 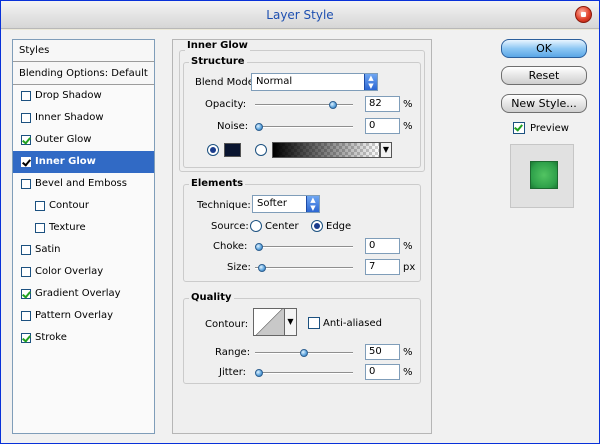 What do you see at coordinates (583, 14) in the screenshot?
I see `close-button` at bounding box center [583, 14].